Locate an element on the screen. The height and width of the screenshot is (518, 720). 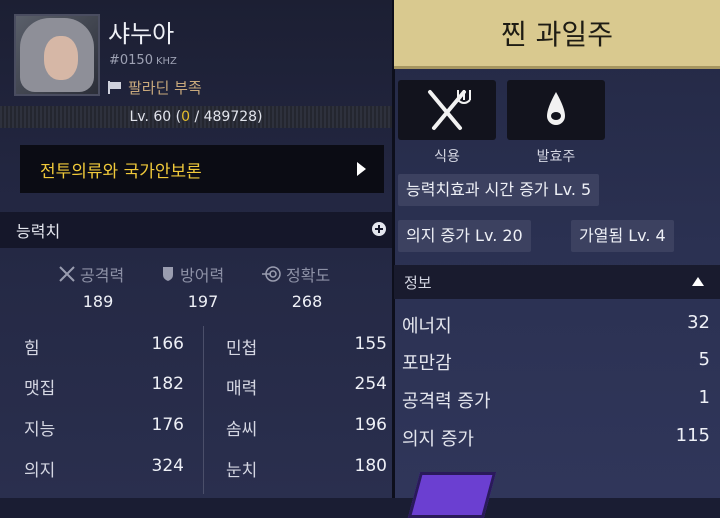
item-title: 찐 과일주 is located at coordinates (557, 34).